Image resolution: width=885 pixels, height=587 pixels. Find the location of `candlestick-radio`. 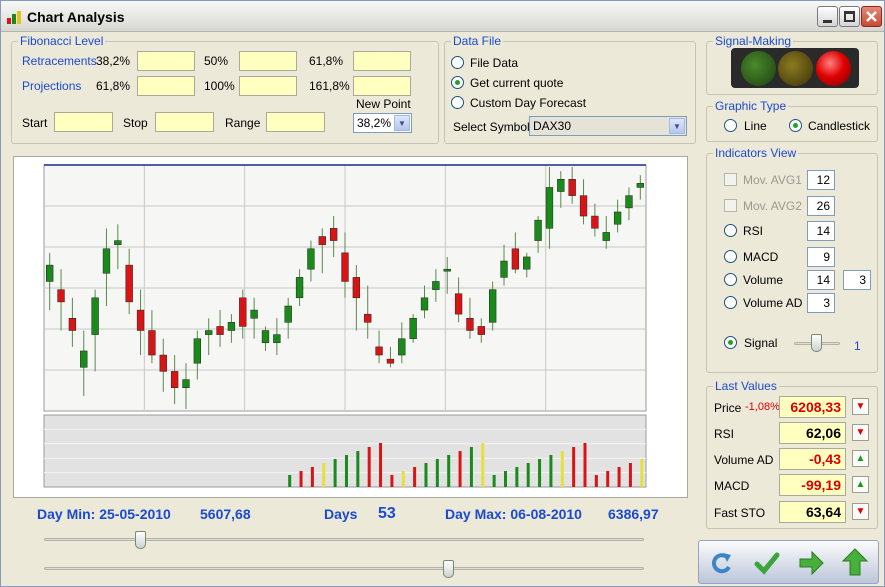

candlestick-radio is located at coordinates (795, 125).